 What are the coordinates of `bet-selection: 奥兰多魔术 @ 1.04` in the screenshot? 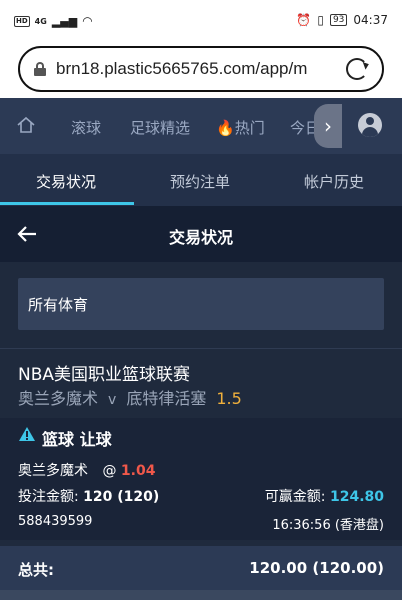 It's located at (86, 470).